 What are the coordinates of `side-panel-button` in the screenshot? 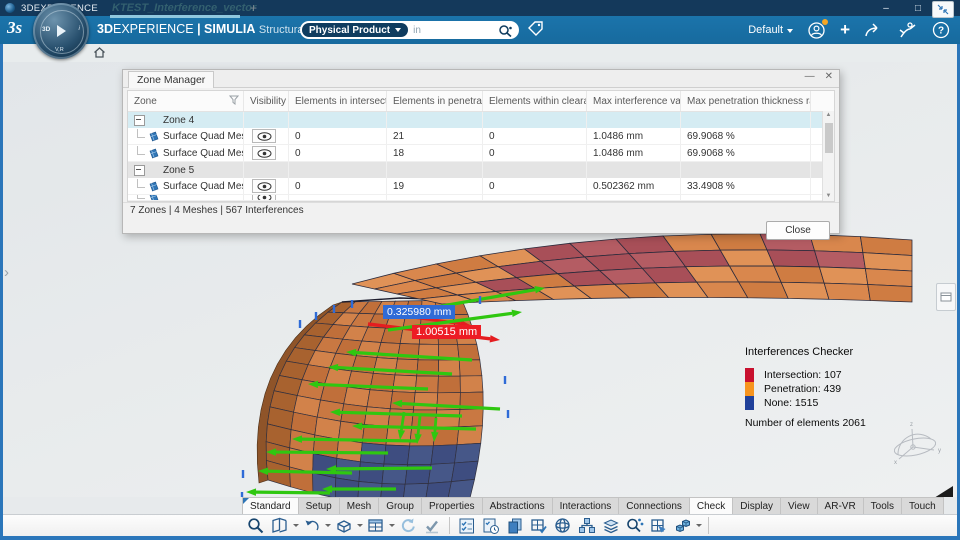 It's located at (946, 297).